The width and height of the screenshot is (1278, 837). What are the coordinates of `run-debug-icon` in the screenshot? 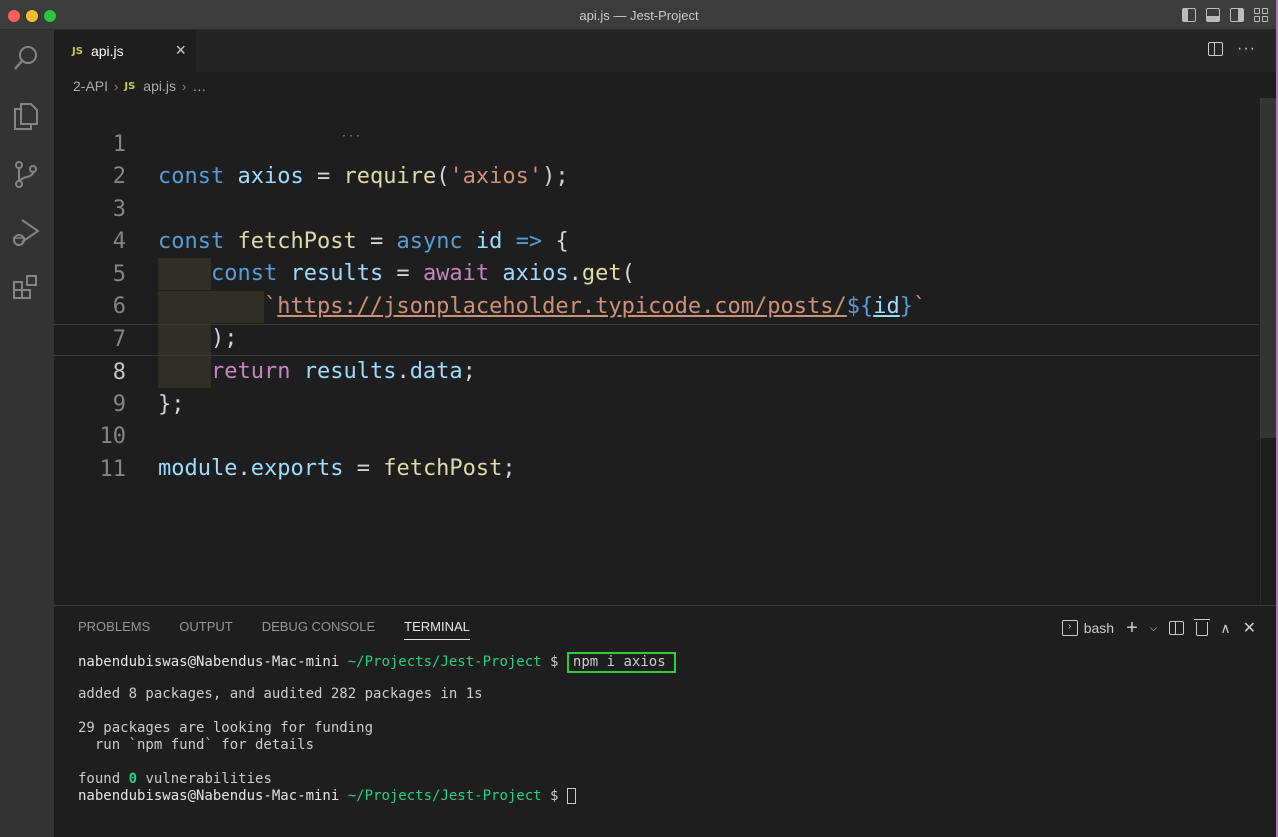 It's located at (26, 232).